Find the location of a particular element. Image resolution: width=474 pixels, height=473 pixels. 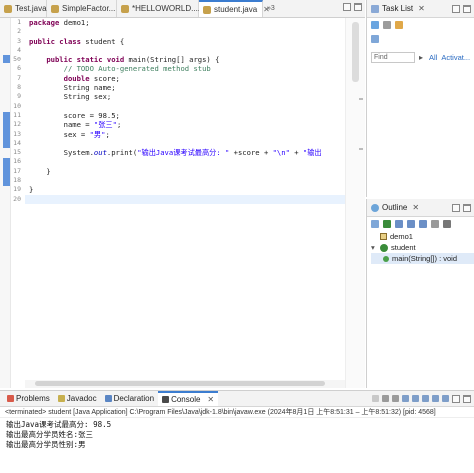

code-line: 6 // TODO Auto-generated method stub is located at coordinates (181, 68).